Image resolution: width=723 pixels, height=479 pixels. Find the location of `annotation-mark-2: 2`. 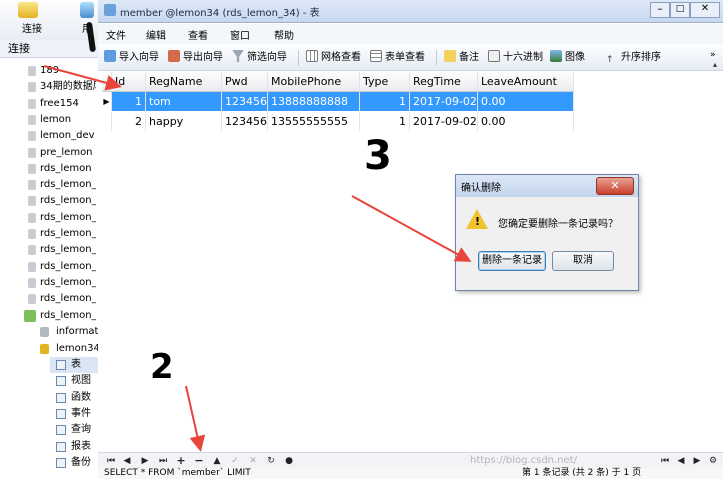

annotation-mark-2: 2 is located at coordinates (162, 367).